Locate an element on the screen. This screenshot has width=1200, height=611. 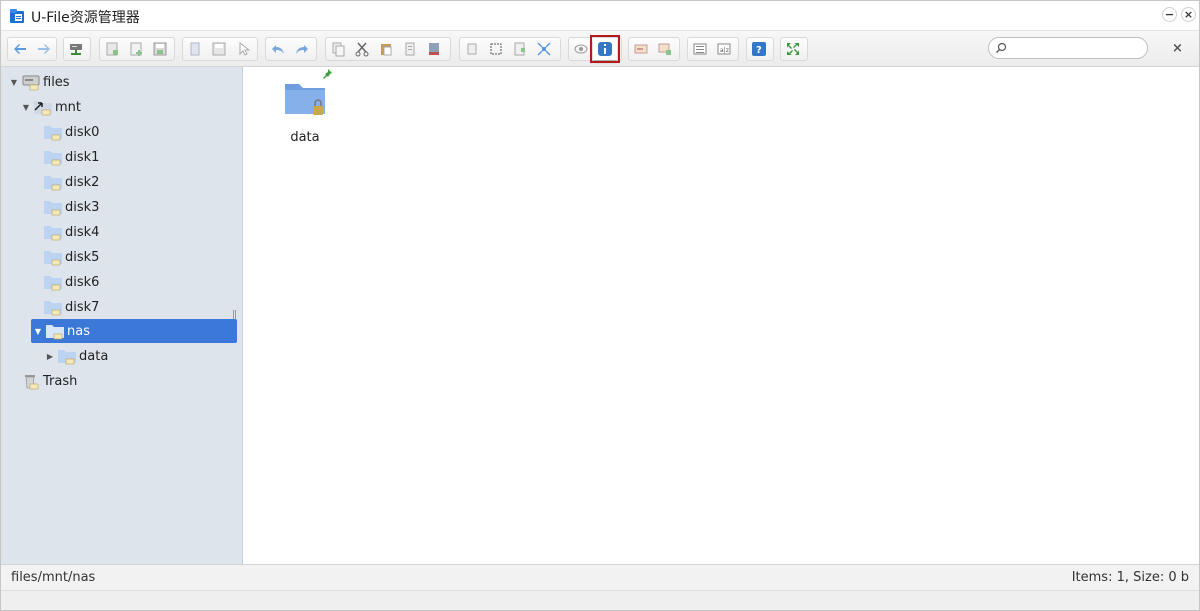
tree-item-files: ▼ files is located at coordinates (39, 82).